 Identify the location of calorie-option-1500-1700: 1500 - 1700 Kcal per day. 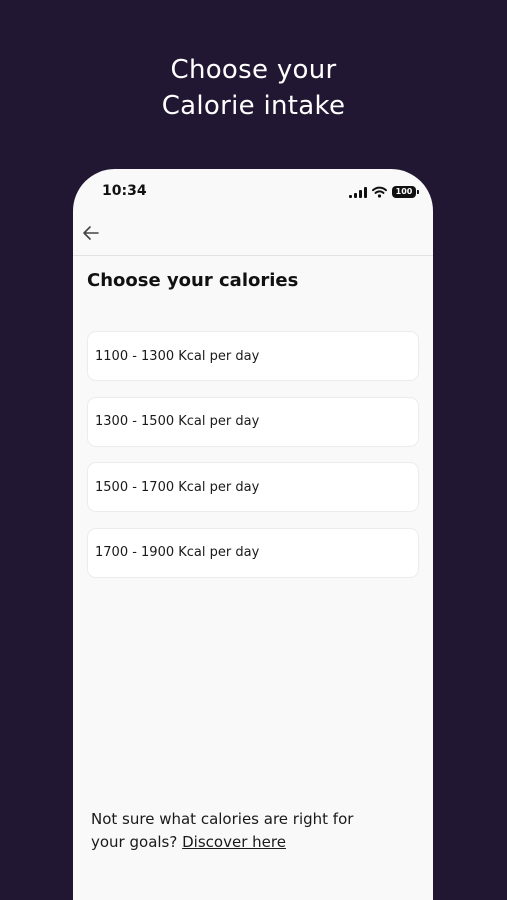
(253, 487).